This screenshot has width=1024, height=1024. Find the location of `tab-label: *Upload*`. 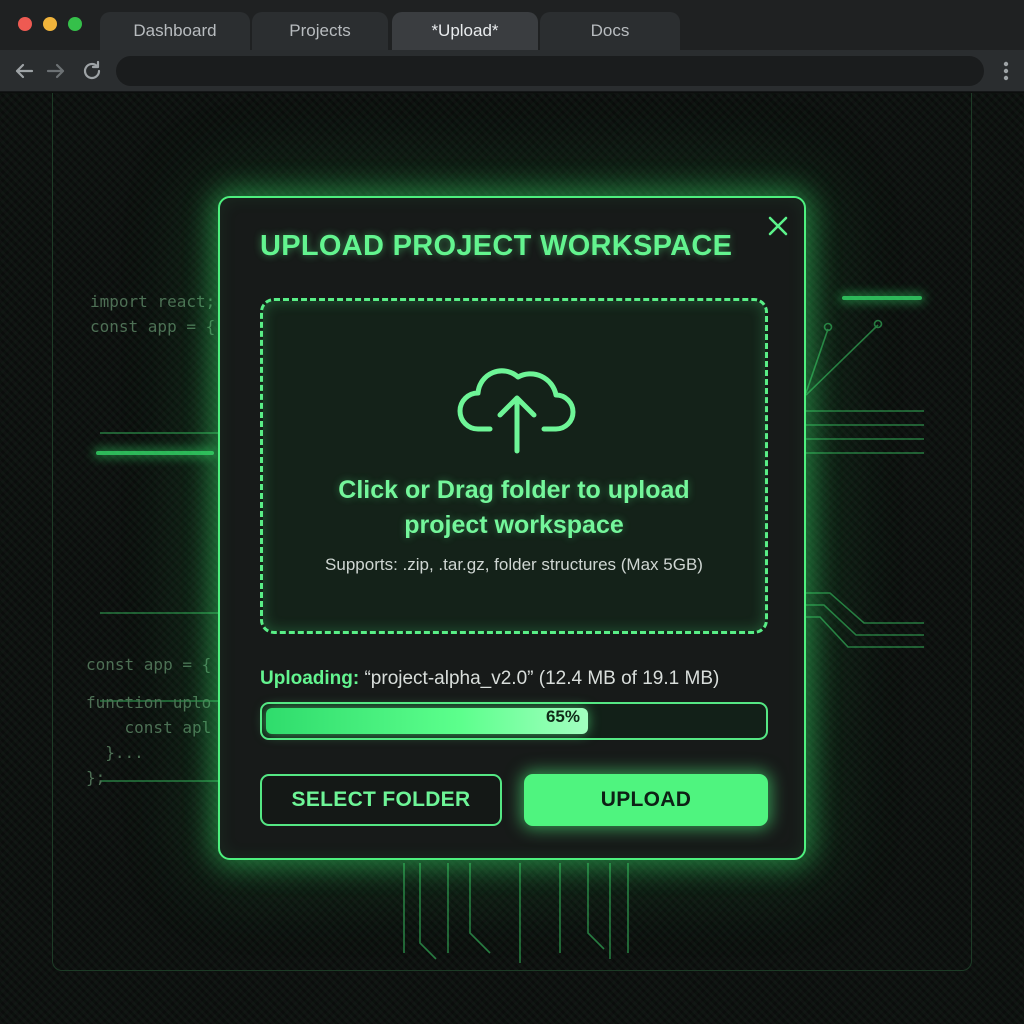

tab-label: *Upload* is located at coordinates (465, 30).